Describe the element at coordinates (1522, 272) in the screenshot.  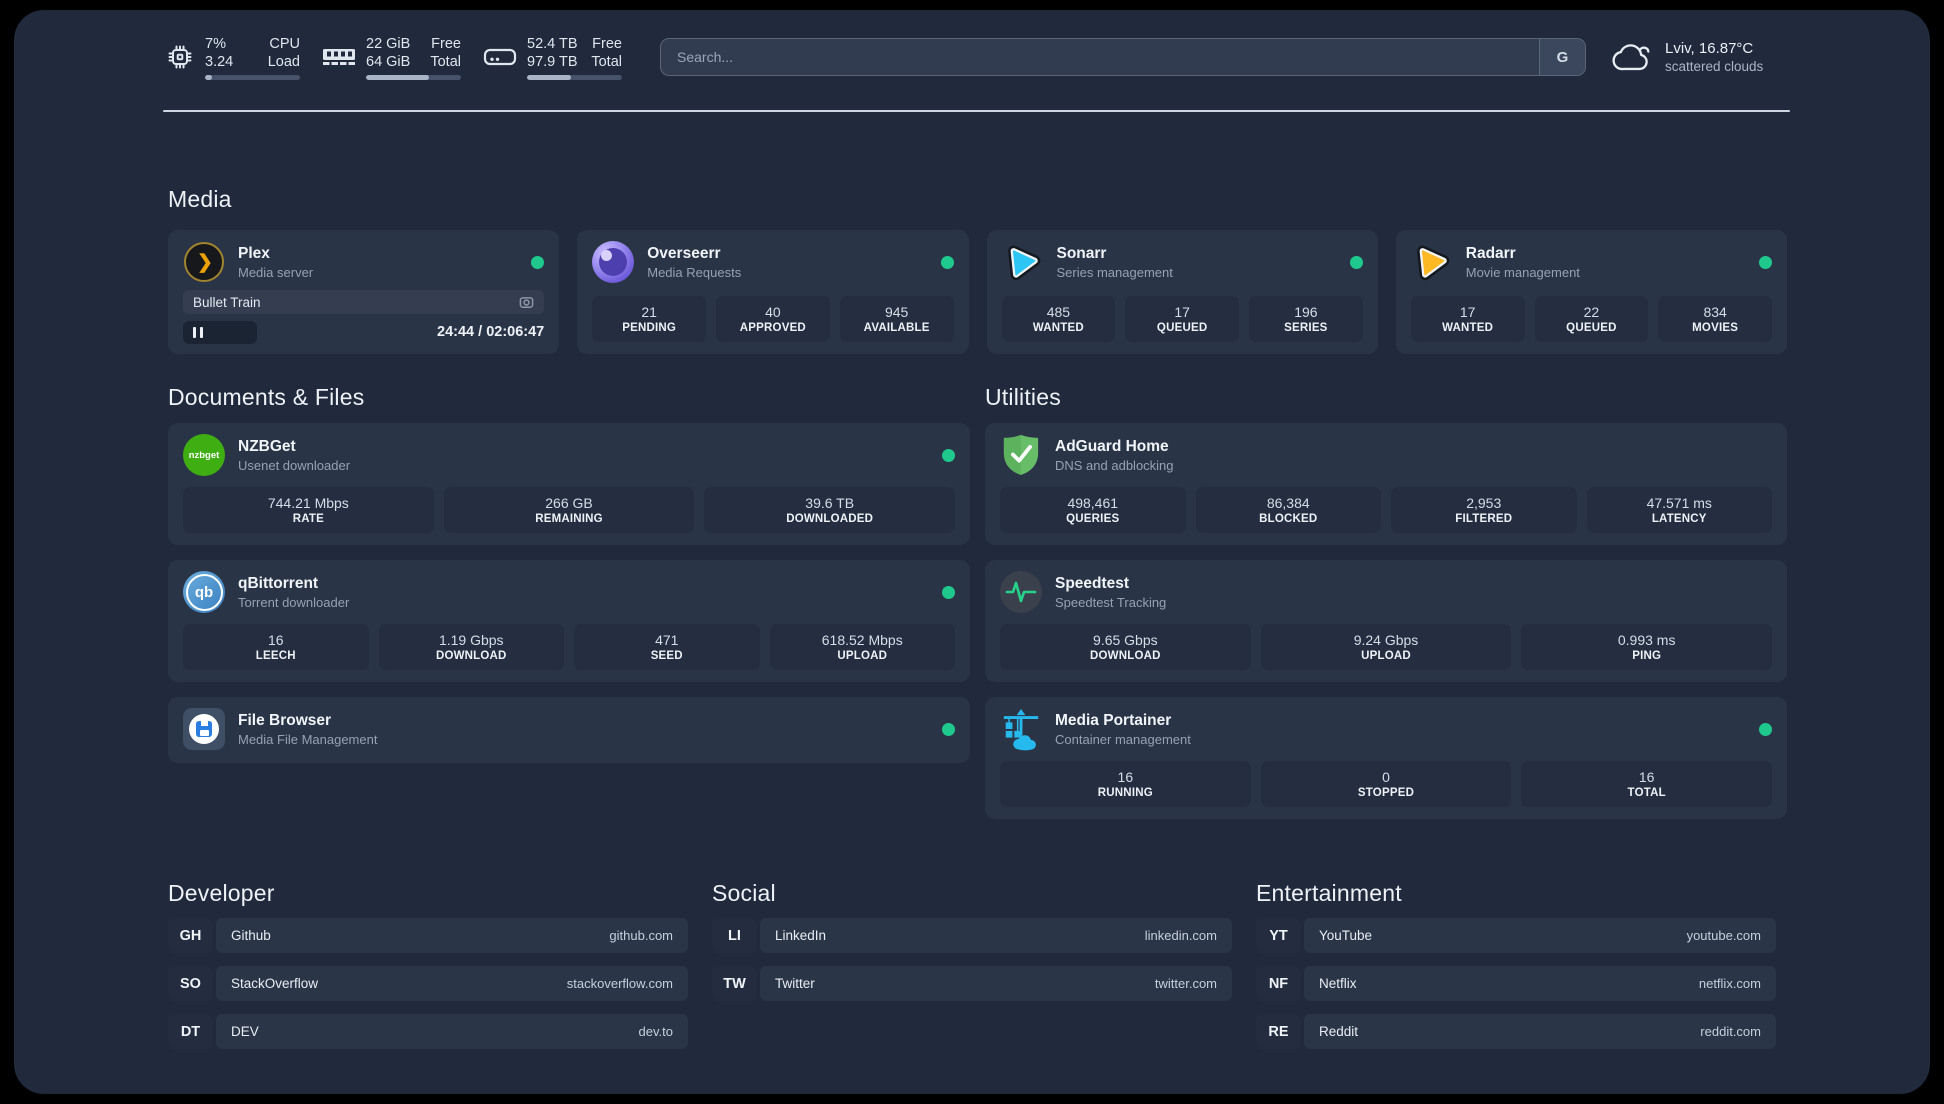
I see `app-subtitle: Movie management` at that location.